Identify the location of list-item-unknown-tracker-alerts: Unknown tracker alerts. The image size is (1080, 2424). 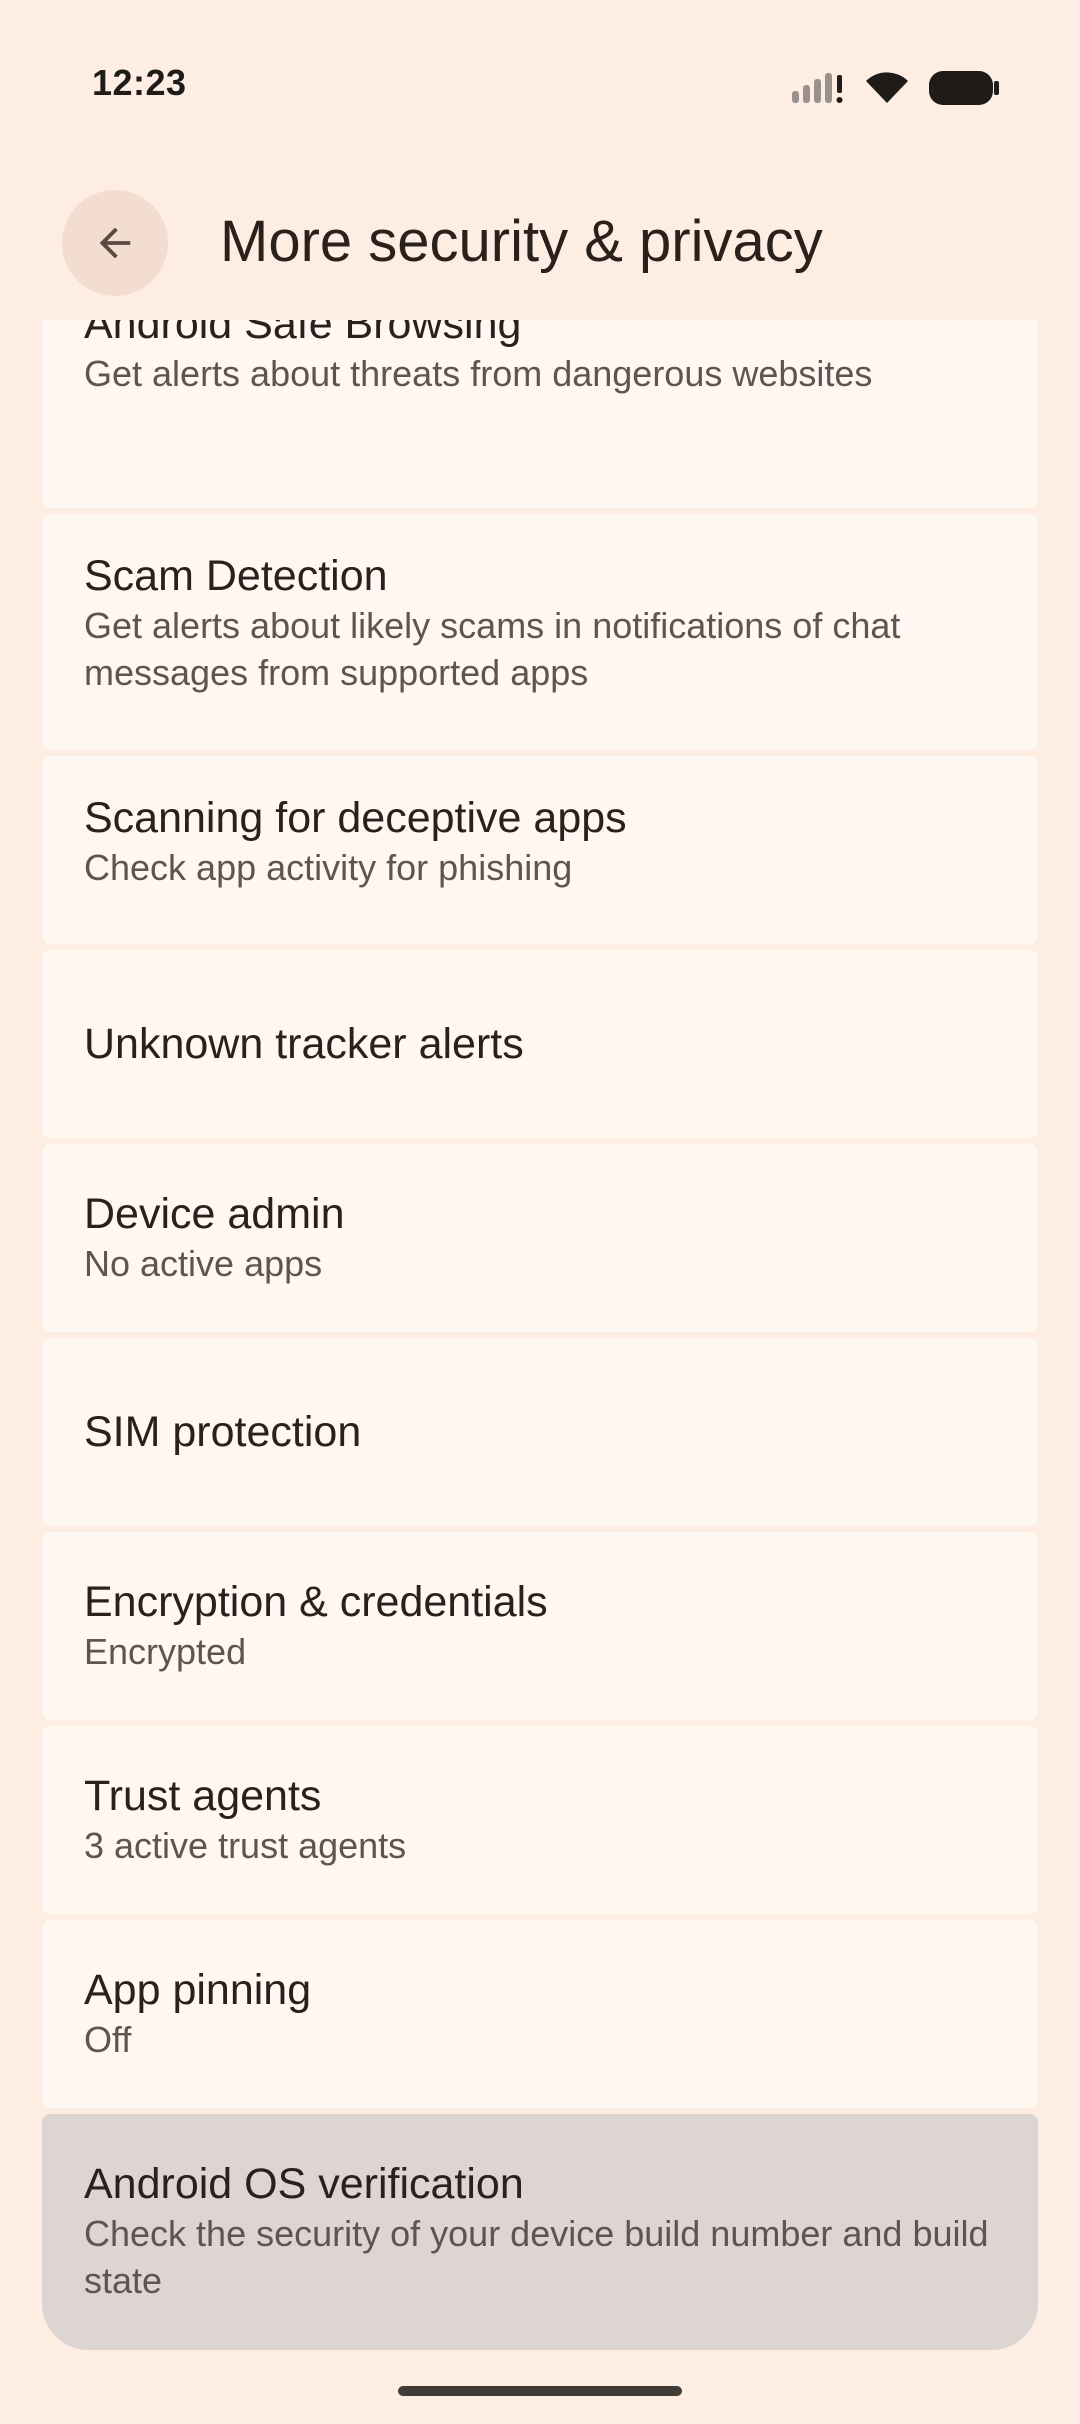
(540, 1044).